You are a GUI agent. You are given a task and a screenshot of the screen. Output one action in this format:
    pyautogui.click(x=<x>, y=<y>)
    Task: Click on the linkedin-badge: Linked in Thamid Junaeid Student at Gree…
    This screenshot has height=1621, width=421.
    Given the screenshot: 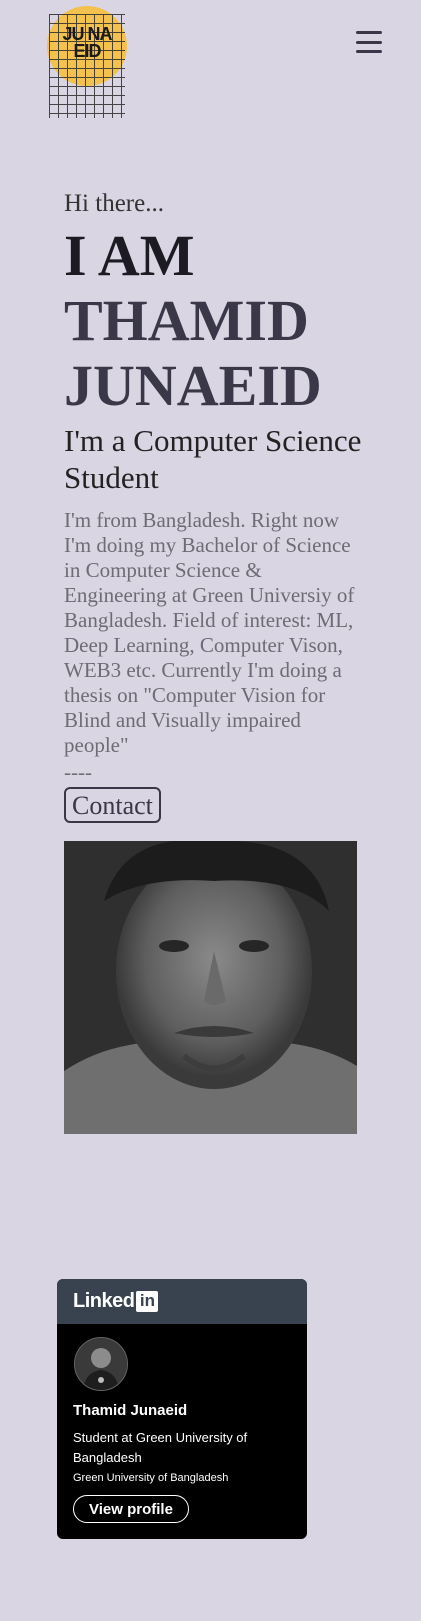 What is the action you would take?
    pyautogui.click(x=182, y=1409)
    